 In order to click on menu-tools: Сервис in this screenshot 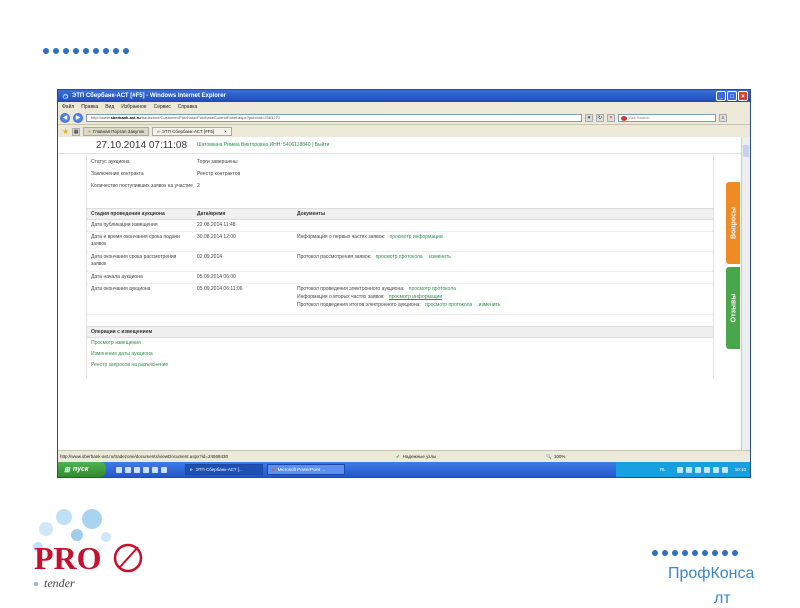, I will do `click(162, 107)`.